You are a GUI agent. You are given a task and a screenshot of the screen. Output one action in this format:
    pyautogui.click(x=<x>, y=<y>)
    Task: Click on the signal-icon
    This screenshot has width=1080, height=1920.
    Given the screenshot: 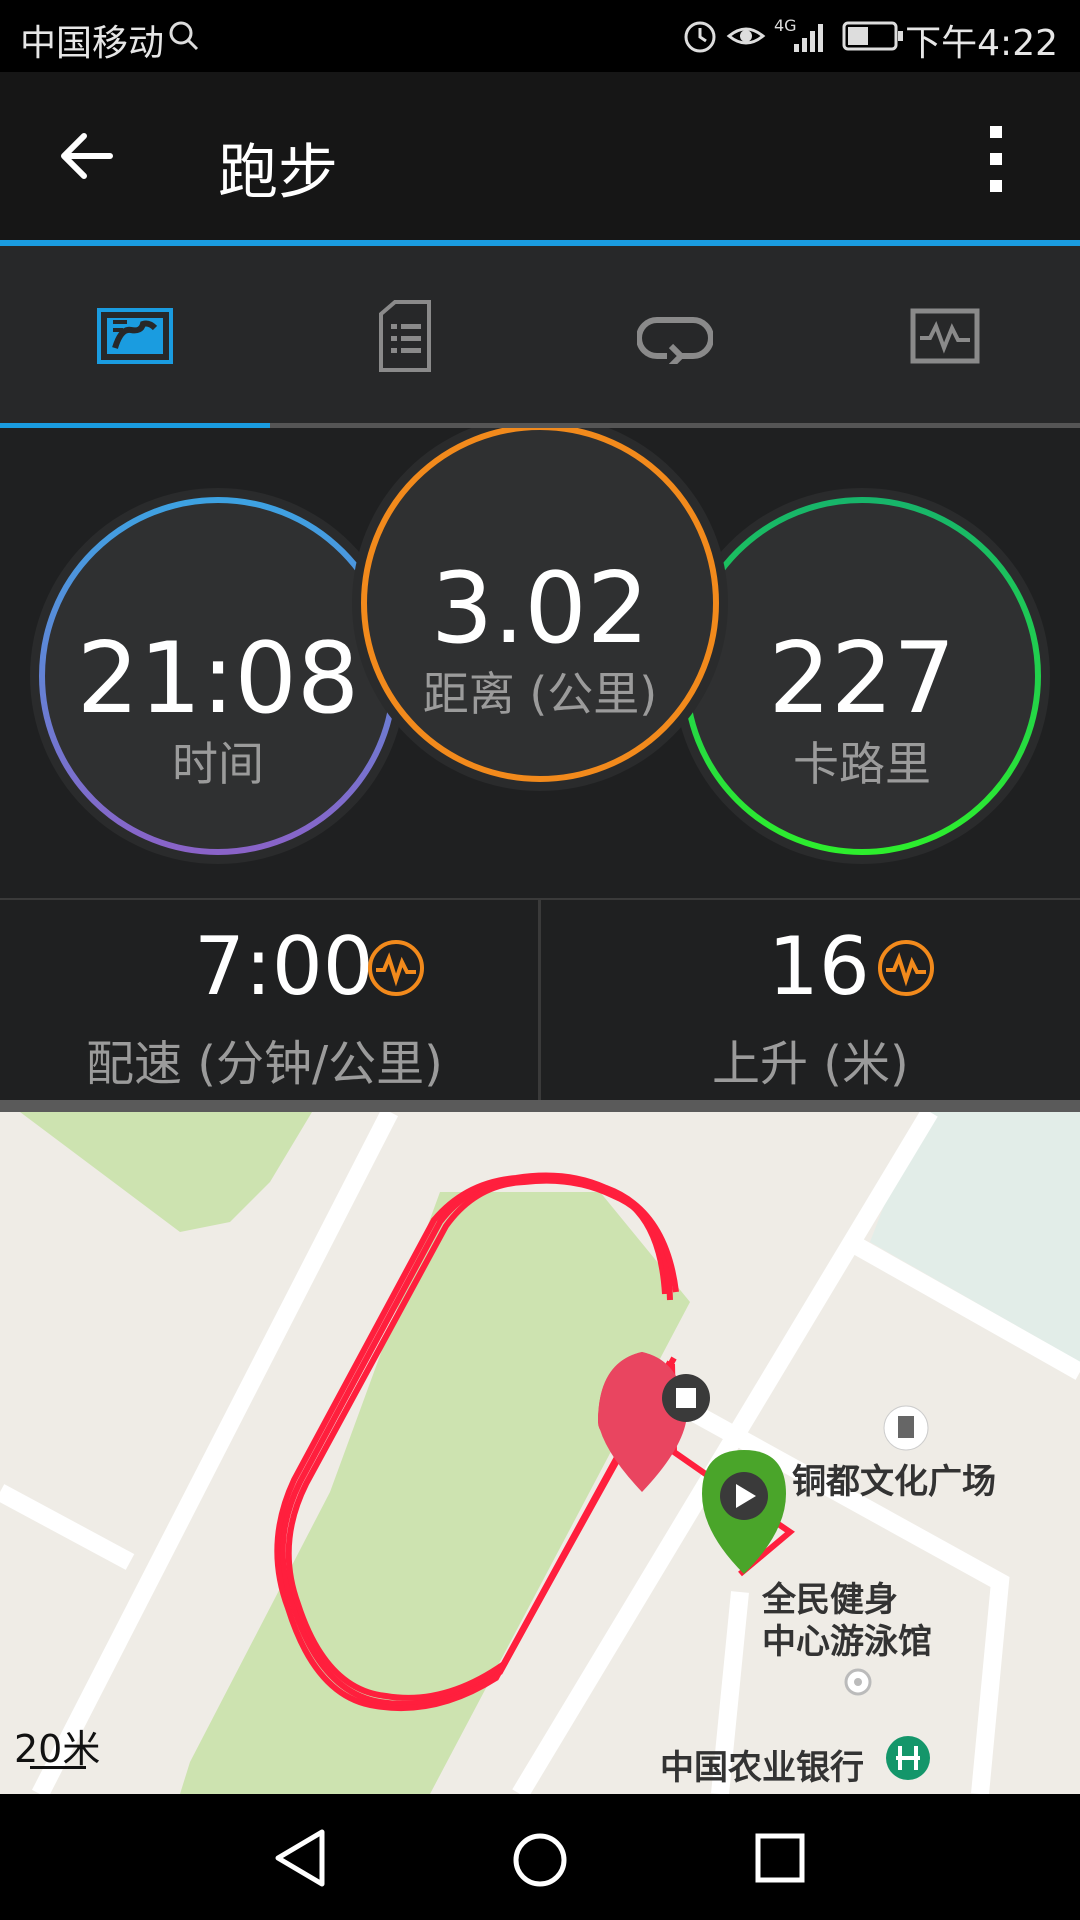 What is the action you would take?
    pyautogui.click(x=808, y=38)
    